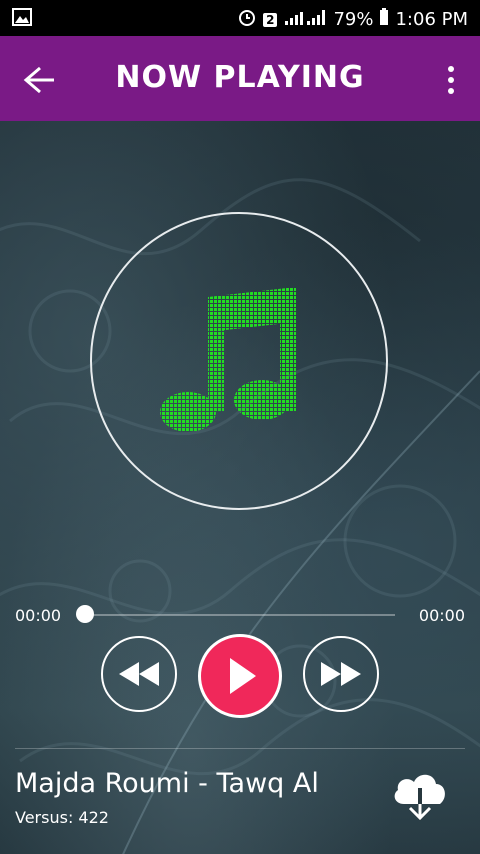  What do you see at coordinates (247, 19) in the screenshot?
I see `alarm-icon` at bounding box center [247, 19].